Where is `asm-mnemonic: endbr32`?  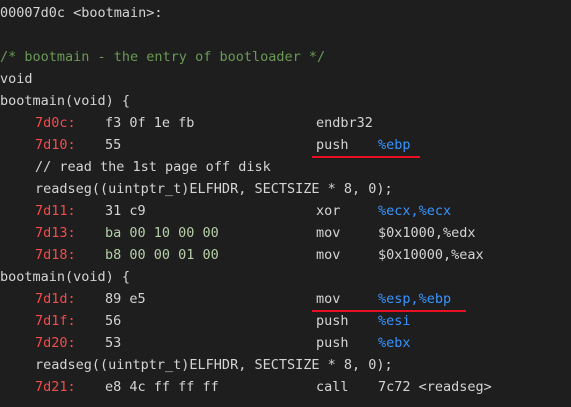 asm-mnemonic: endbr32 is located at coordinates (344, 123).